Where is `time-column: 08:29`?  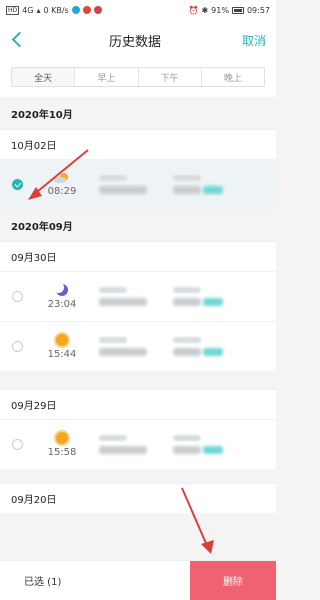 time-column: 08:29 is located at coordinates (62, 184).